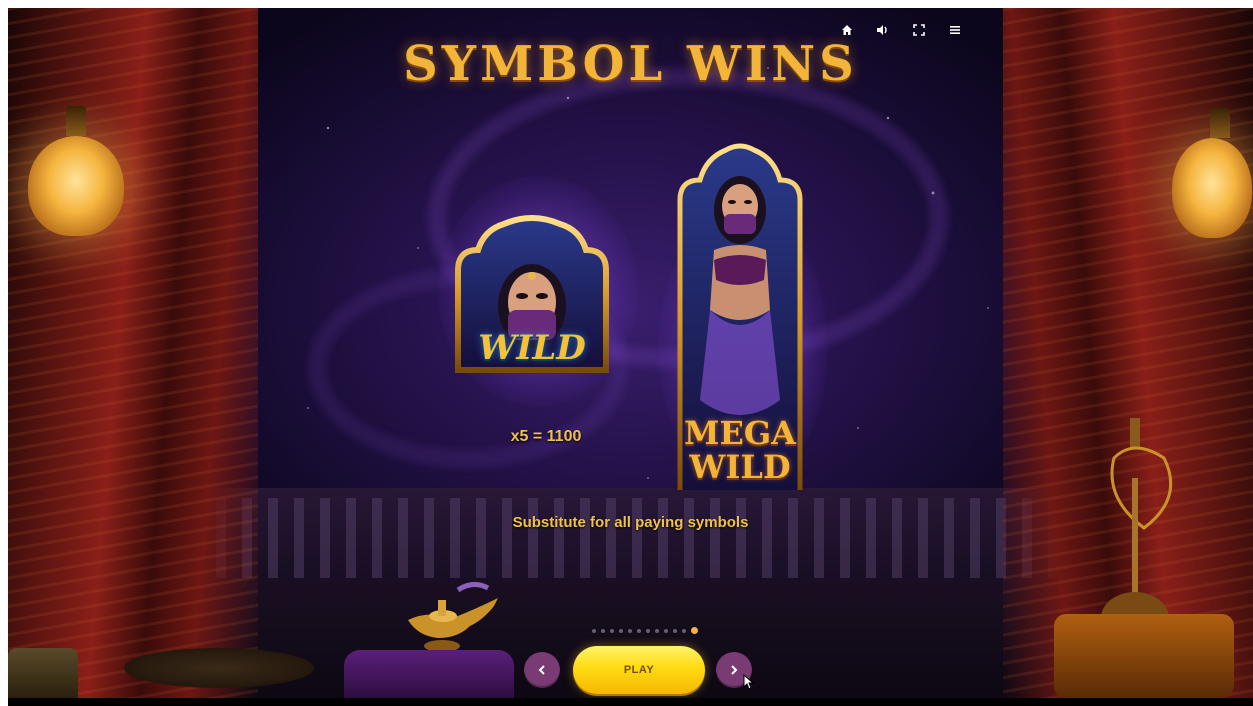  Describe the element at coordinates (645, 630) in the screenshot. I see `pagination-dots` at that location.